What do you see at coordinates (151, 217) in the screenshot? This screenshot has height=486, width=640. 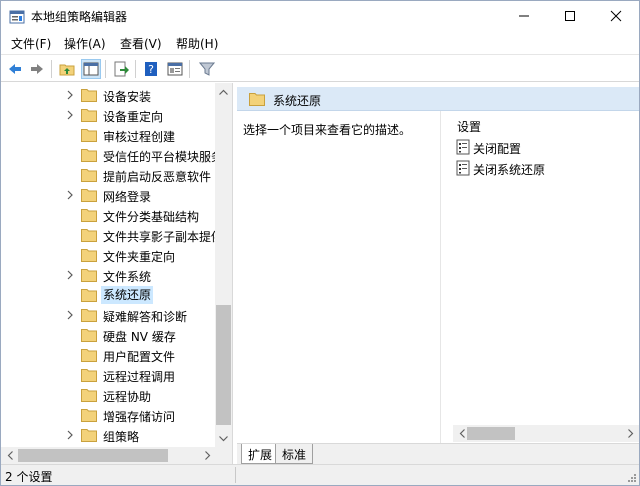 I see `tree-item-label: 文件分类基础结构` at bounding box center [151, 217].